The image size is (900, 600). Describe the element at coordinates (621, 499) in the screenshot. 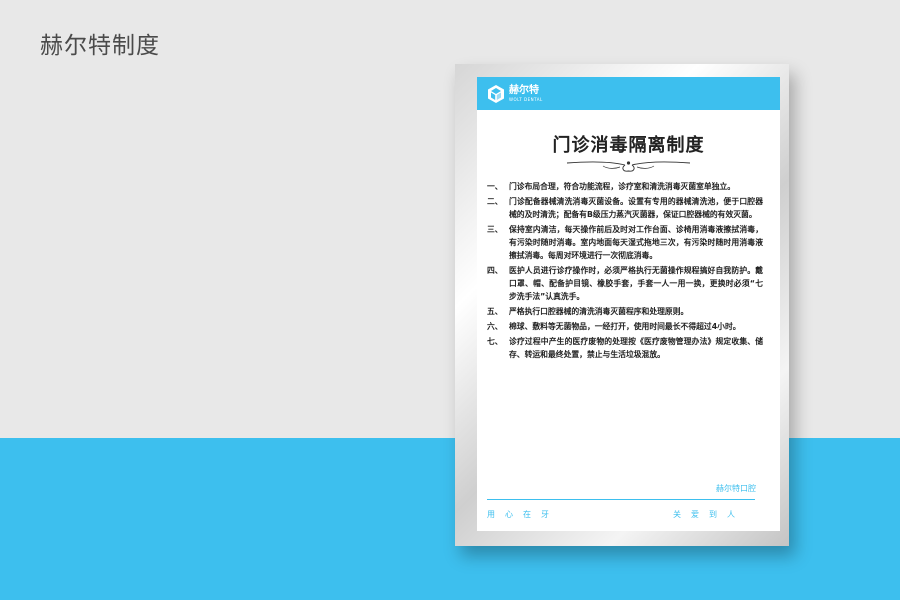

I see `footer-divider` at that location.